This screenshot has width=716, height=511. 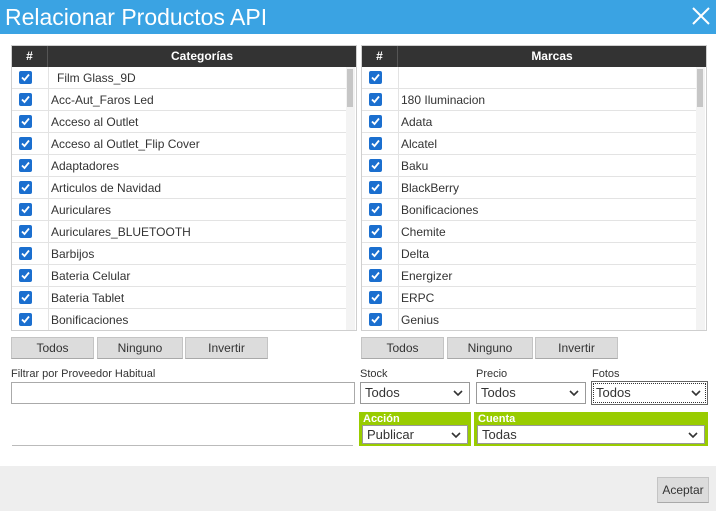 What do you see at coordinates (382, 392) in the screenshot?
I see `stock-select-value: Todos` at bounding box center [382, 392].